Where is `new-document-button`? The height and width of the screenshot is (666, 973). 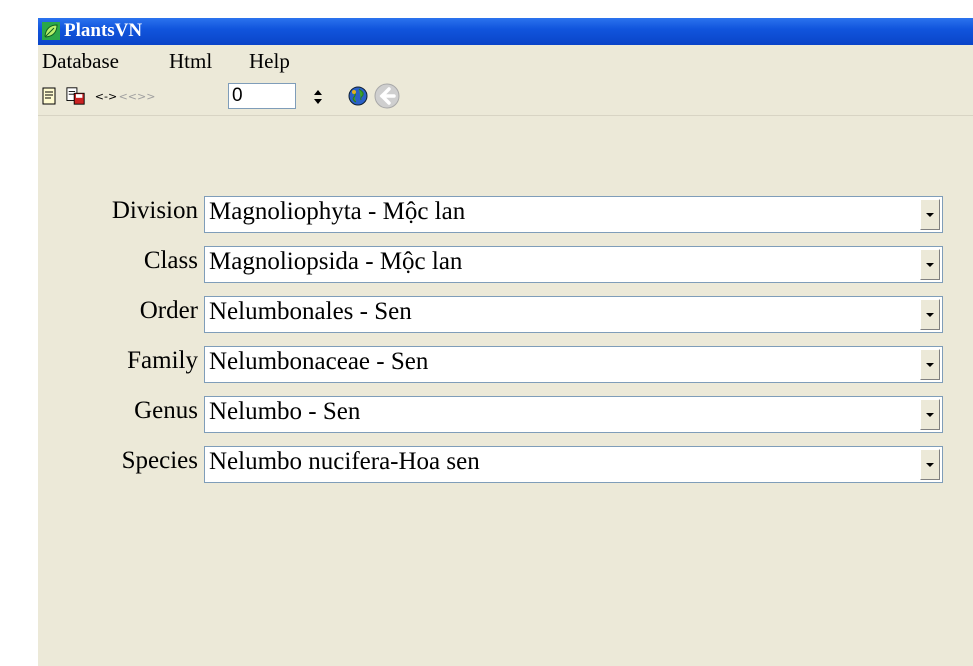 new-document-button is located at coordinates (50, 96).